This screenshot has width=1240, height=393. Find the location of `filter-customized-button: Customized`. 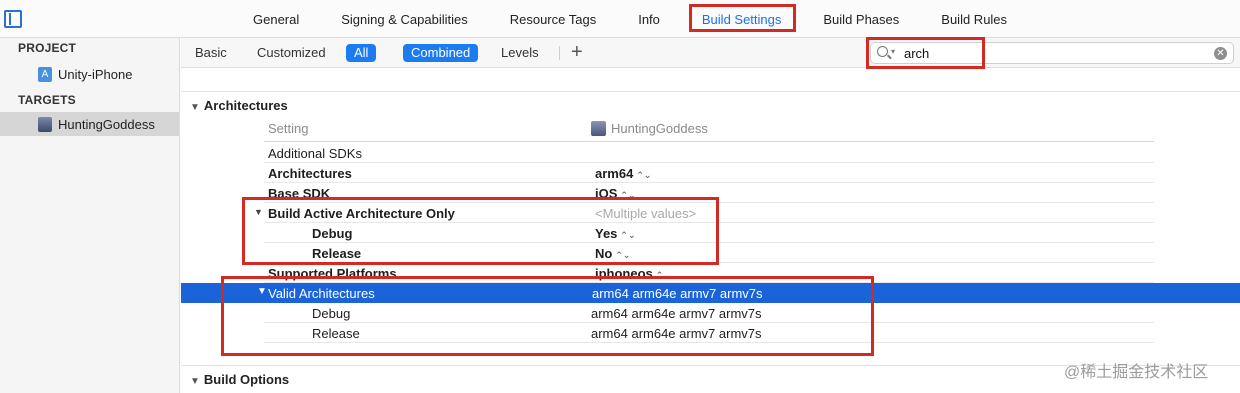

filter-customized-button: Customized is located at coordinates (291, 53).